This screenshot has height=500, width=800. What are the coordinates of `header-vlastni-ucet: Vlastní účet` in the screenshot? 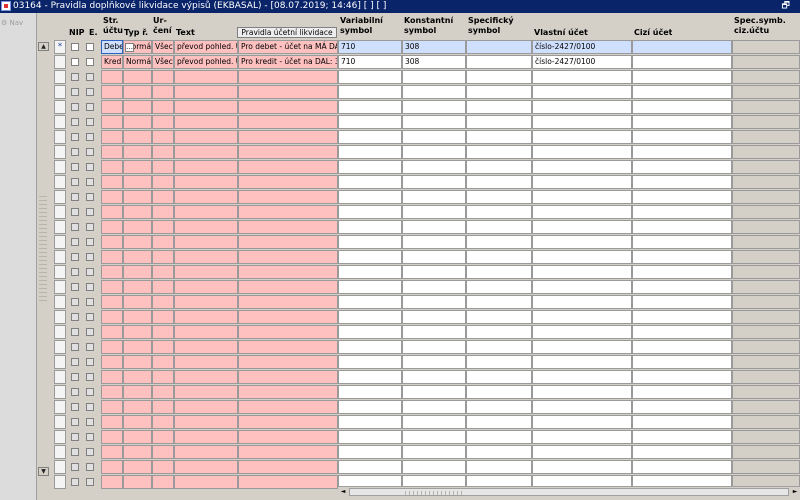 It's located at (561, 33).